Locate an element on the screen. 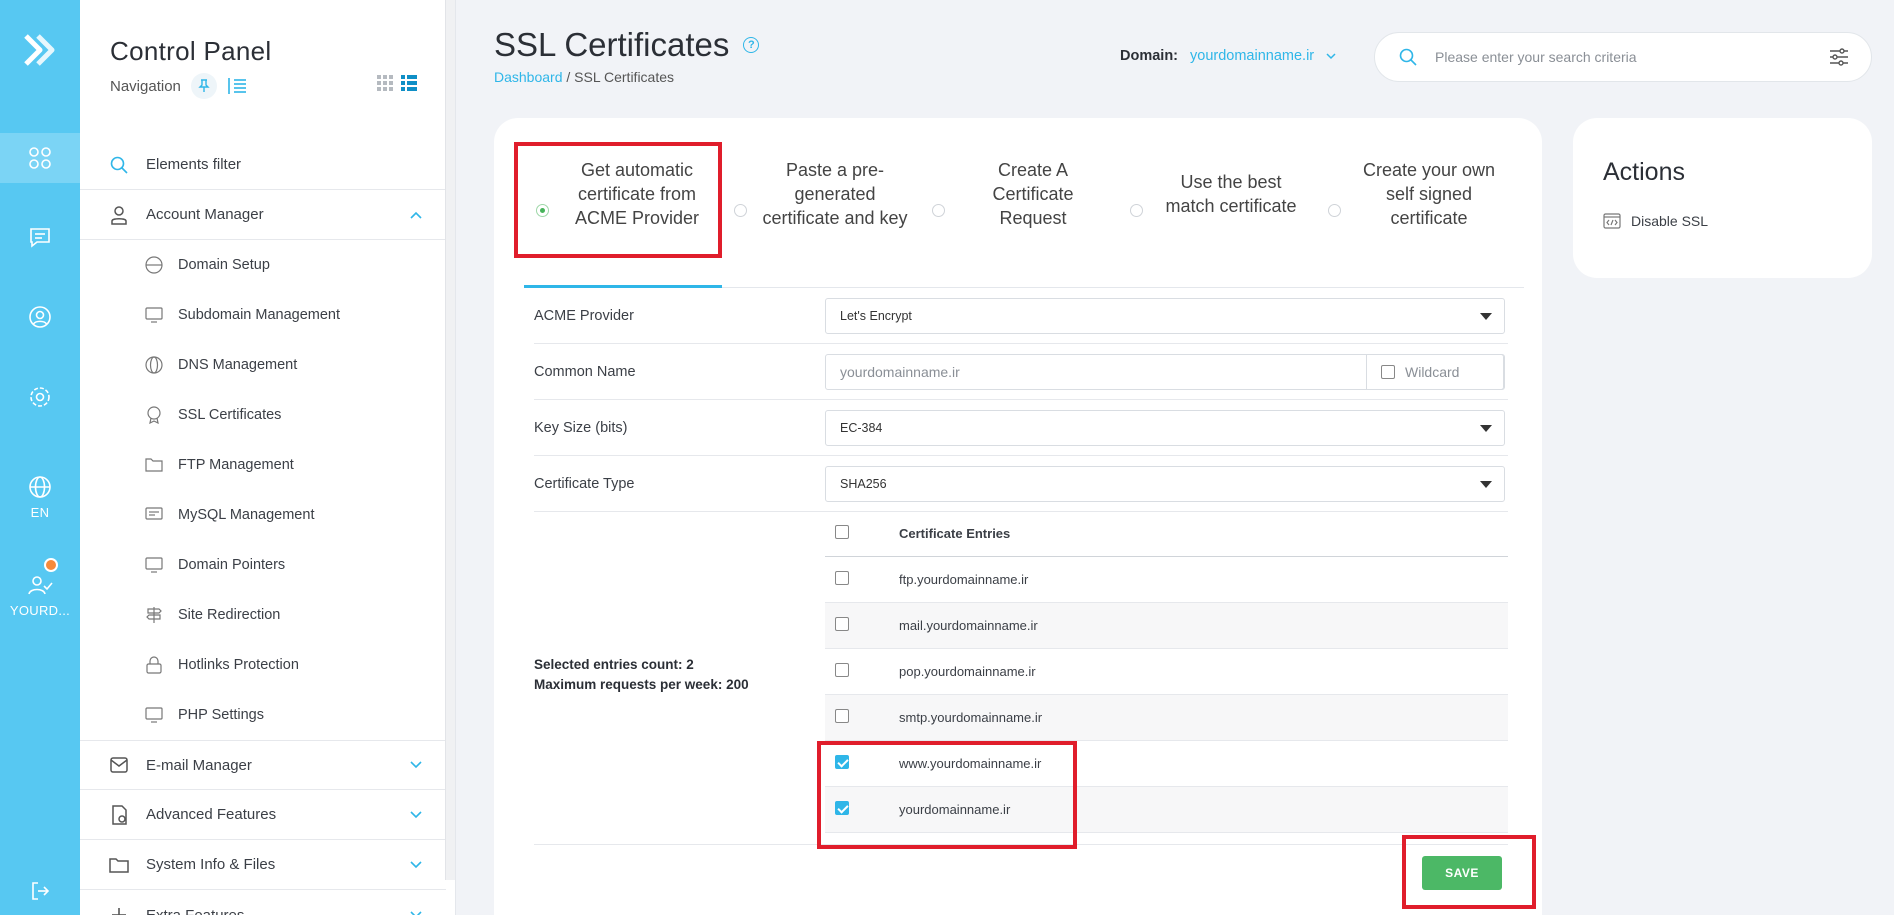 The height and width of the screenshot is (915, 1894). rail-logout is located at coordinates (40, 890).